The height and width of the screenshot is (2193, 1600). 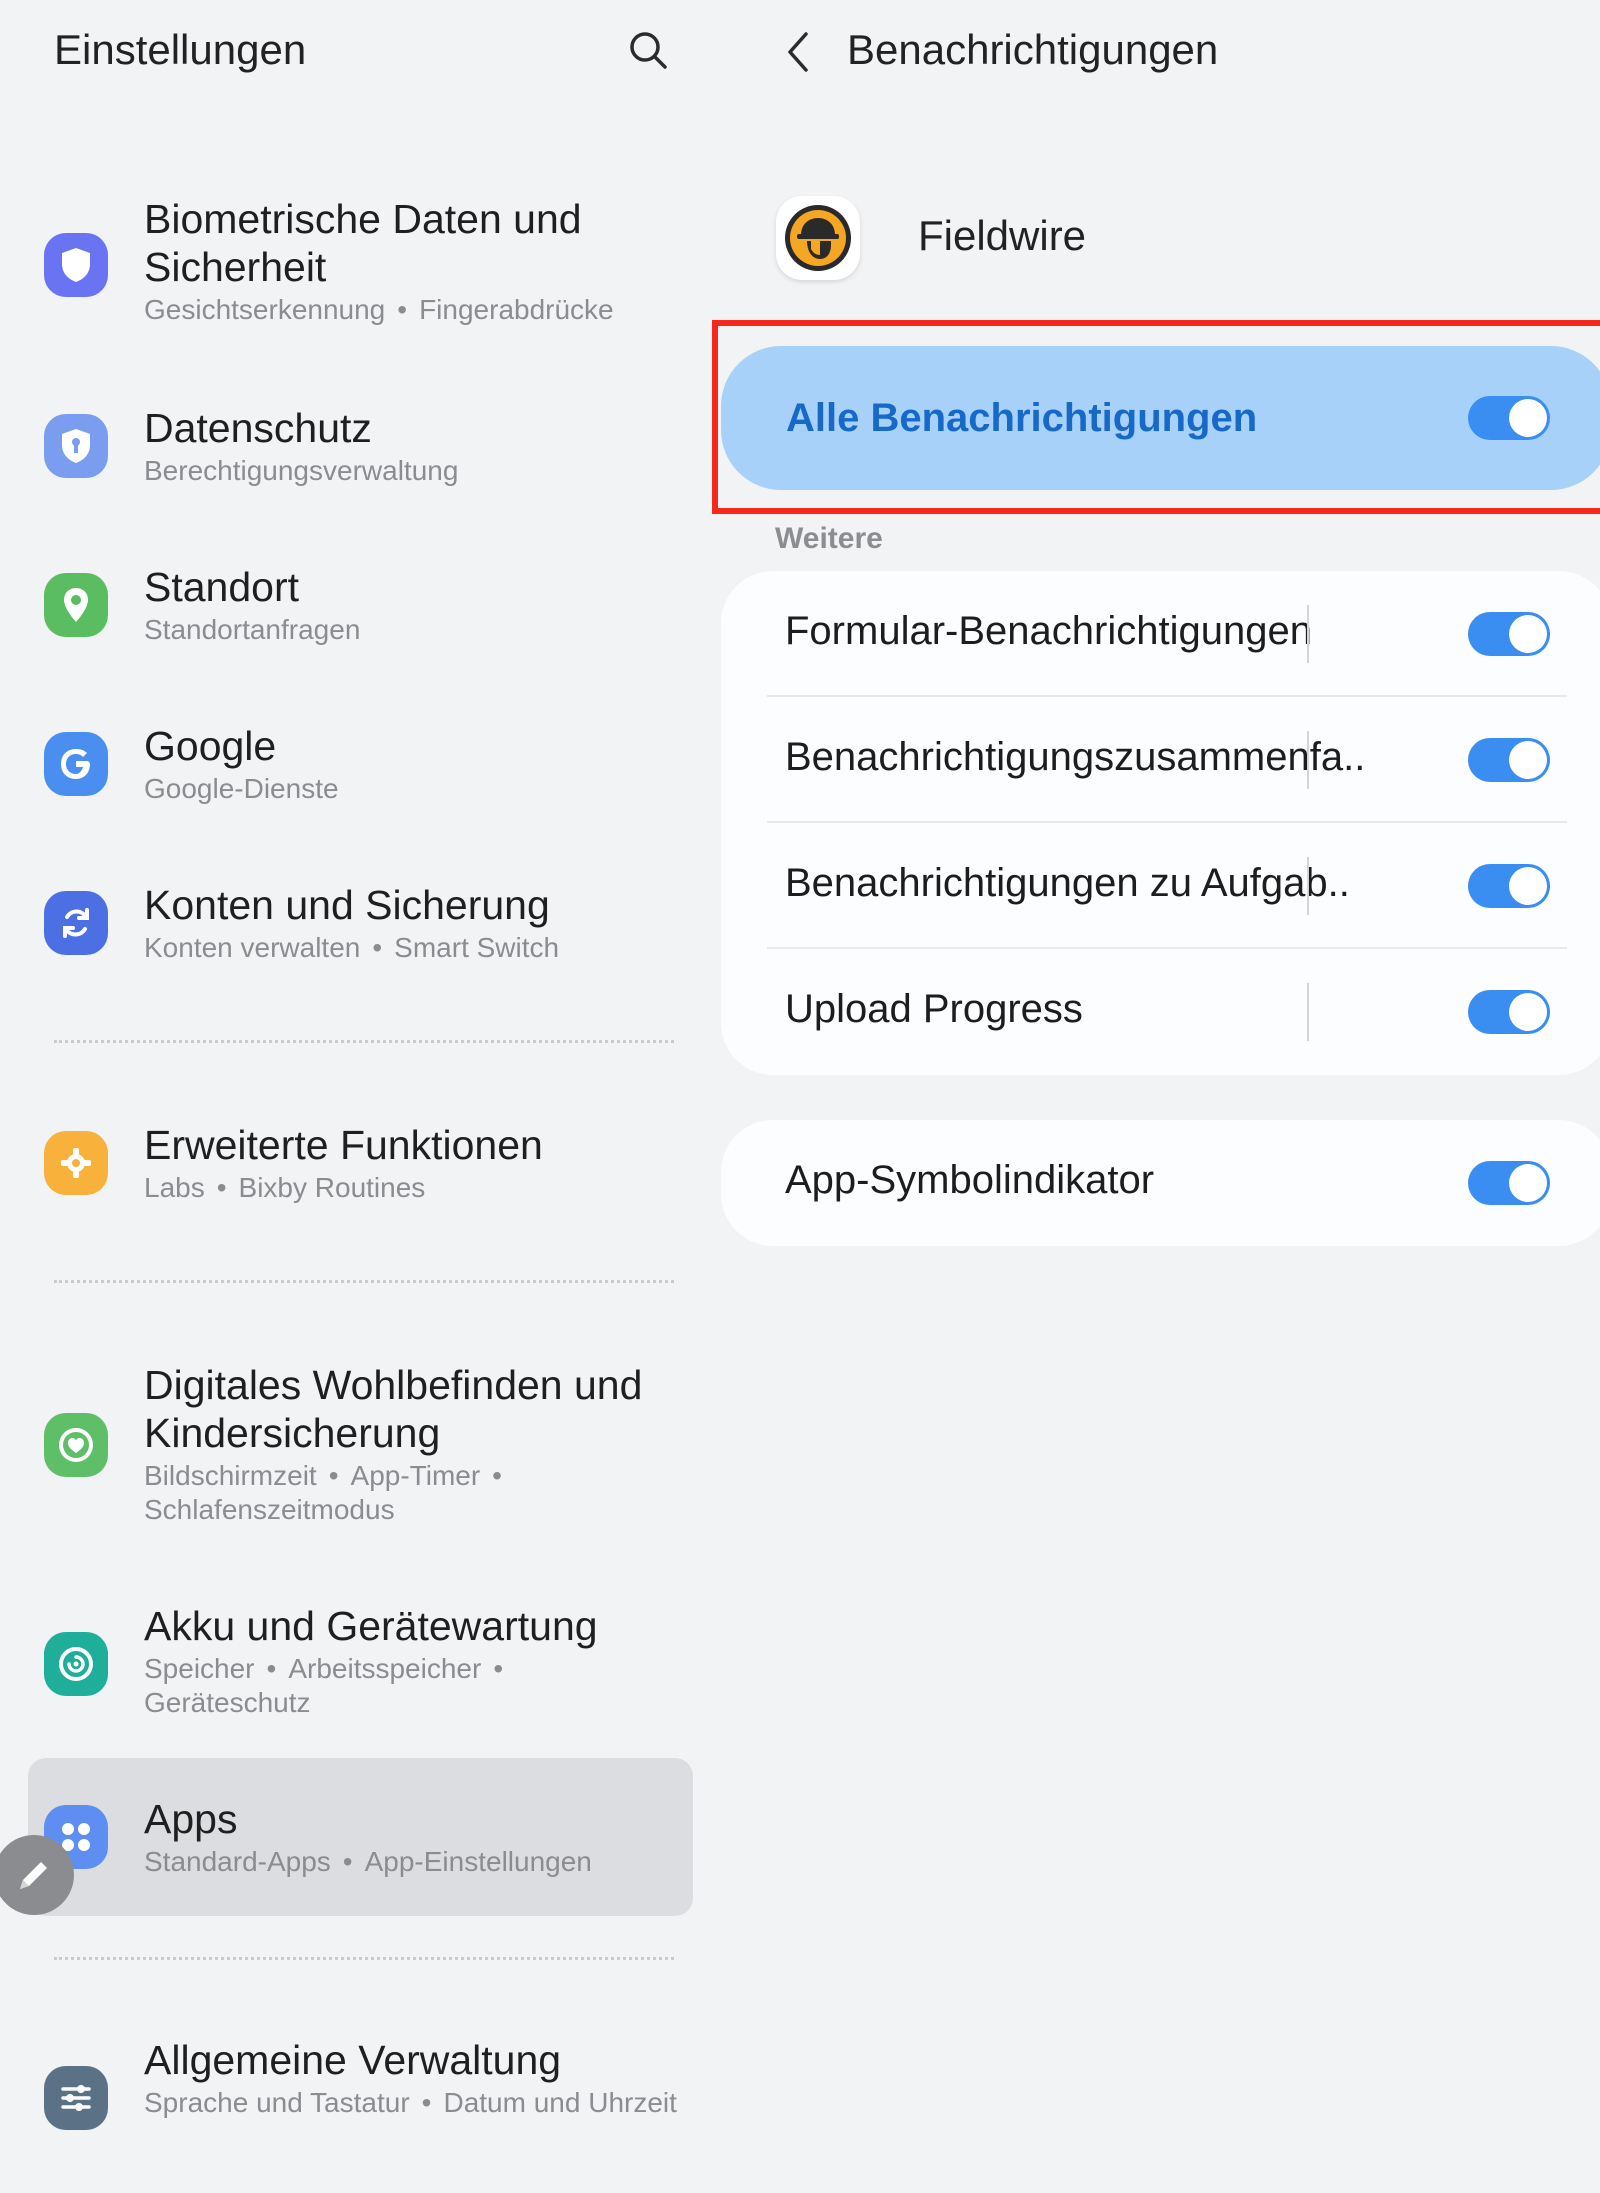 What do you see at coordinates (1002, 235) in the screenshot?
I see `app-name: Fieldwire` at bounding box center [1002, 235].